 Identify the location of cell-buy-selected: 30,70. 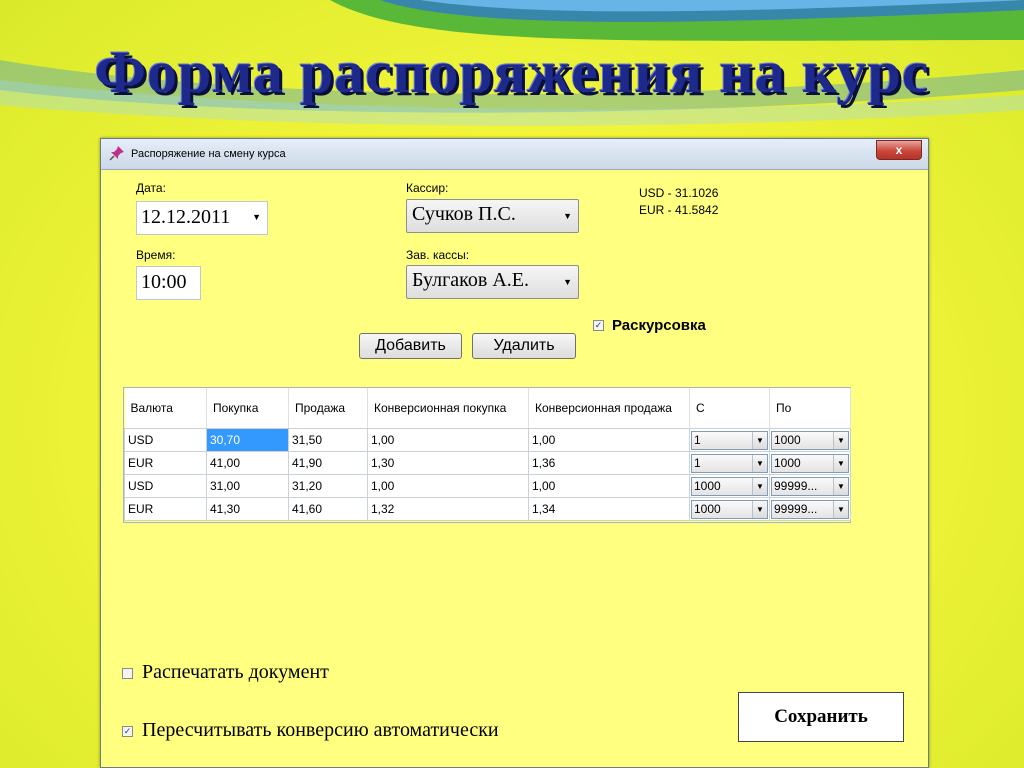
(247, 440).